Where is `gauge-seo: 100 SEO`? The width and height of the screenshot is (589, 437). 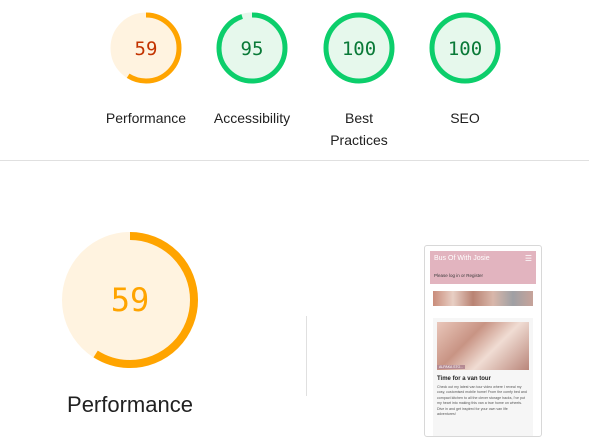
gauge-seo: 100 SEO is located at coordinates (465, 64).